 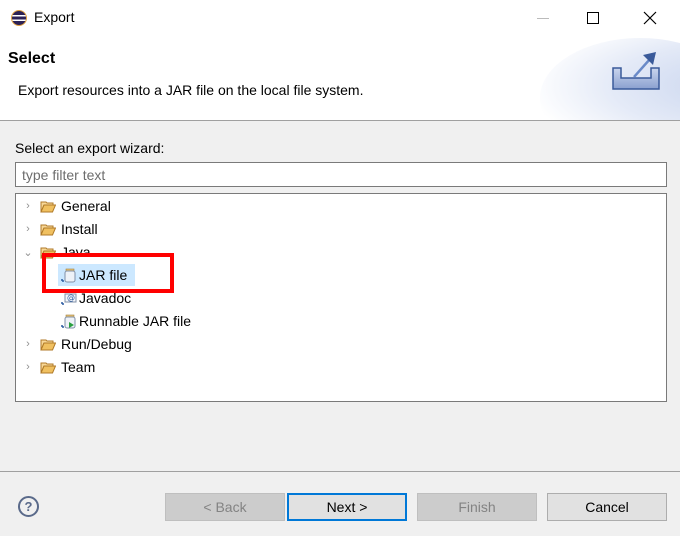 What do you see at coordinates (607, 507) in the screenshot?
I see `cancel-button: Cancel` at bounding box center [607, 507].